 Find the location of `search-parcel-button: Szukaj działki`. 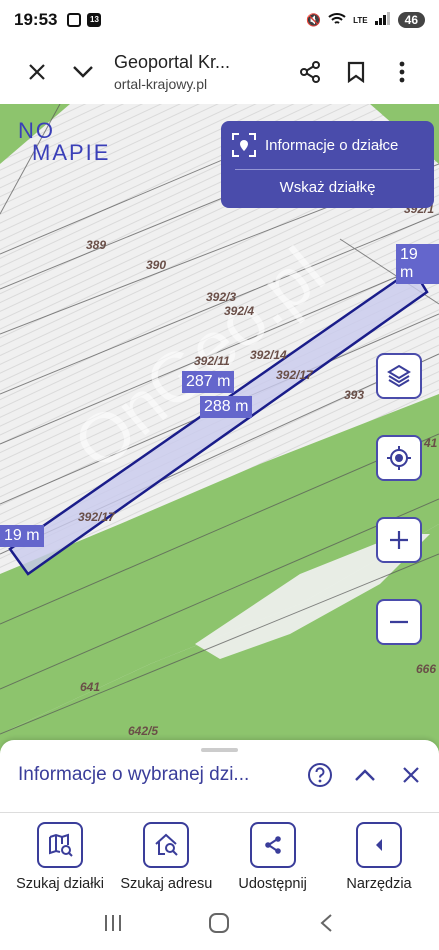

search-parcel-button: Szukaj działki is located at coordinates (60, 854).